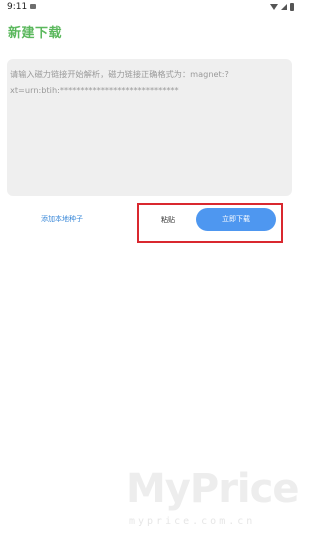 Image resolution: width=320 pixels, height=533 pixels. I want to click on watermark: MyPrice myprice.com.cn, so click(212, 495).